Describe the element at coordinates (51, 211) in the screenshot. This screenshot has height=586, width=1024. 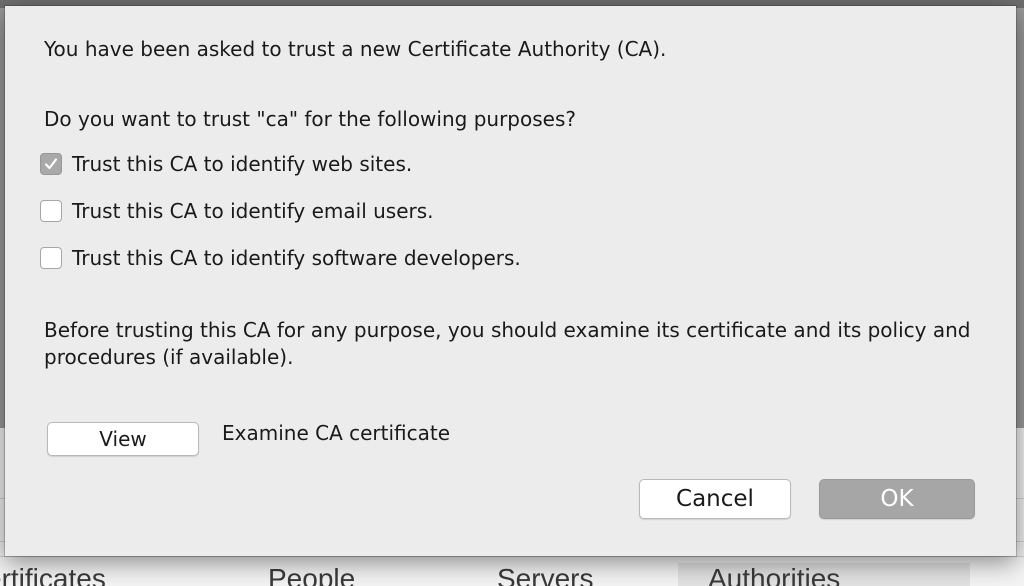
I see `checkbox-email-users` at that location.